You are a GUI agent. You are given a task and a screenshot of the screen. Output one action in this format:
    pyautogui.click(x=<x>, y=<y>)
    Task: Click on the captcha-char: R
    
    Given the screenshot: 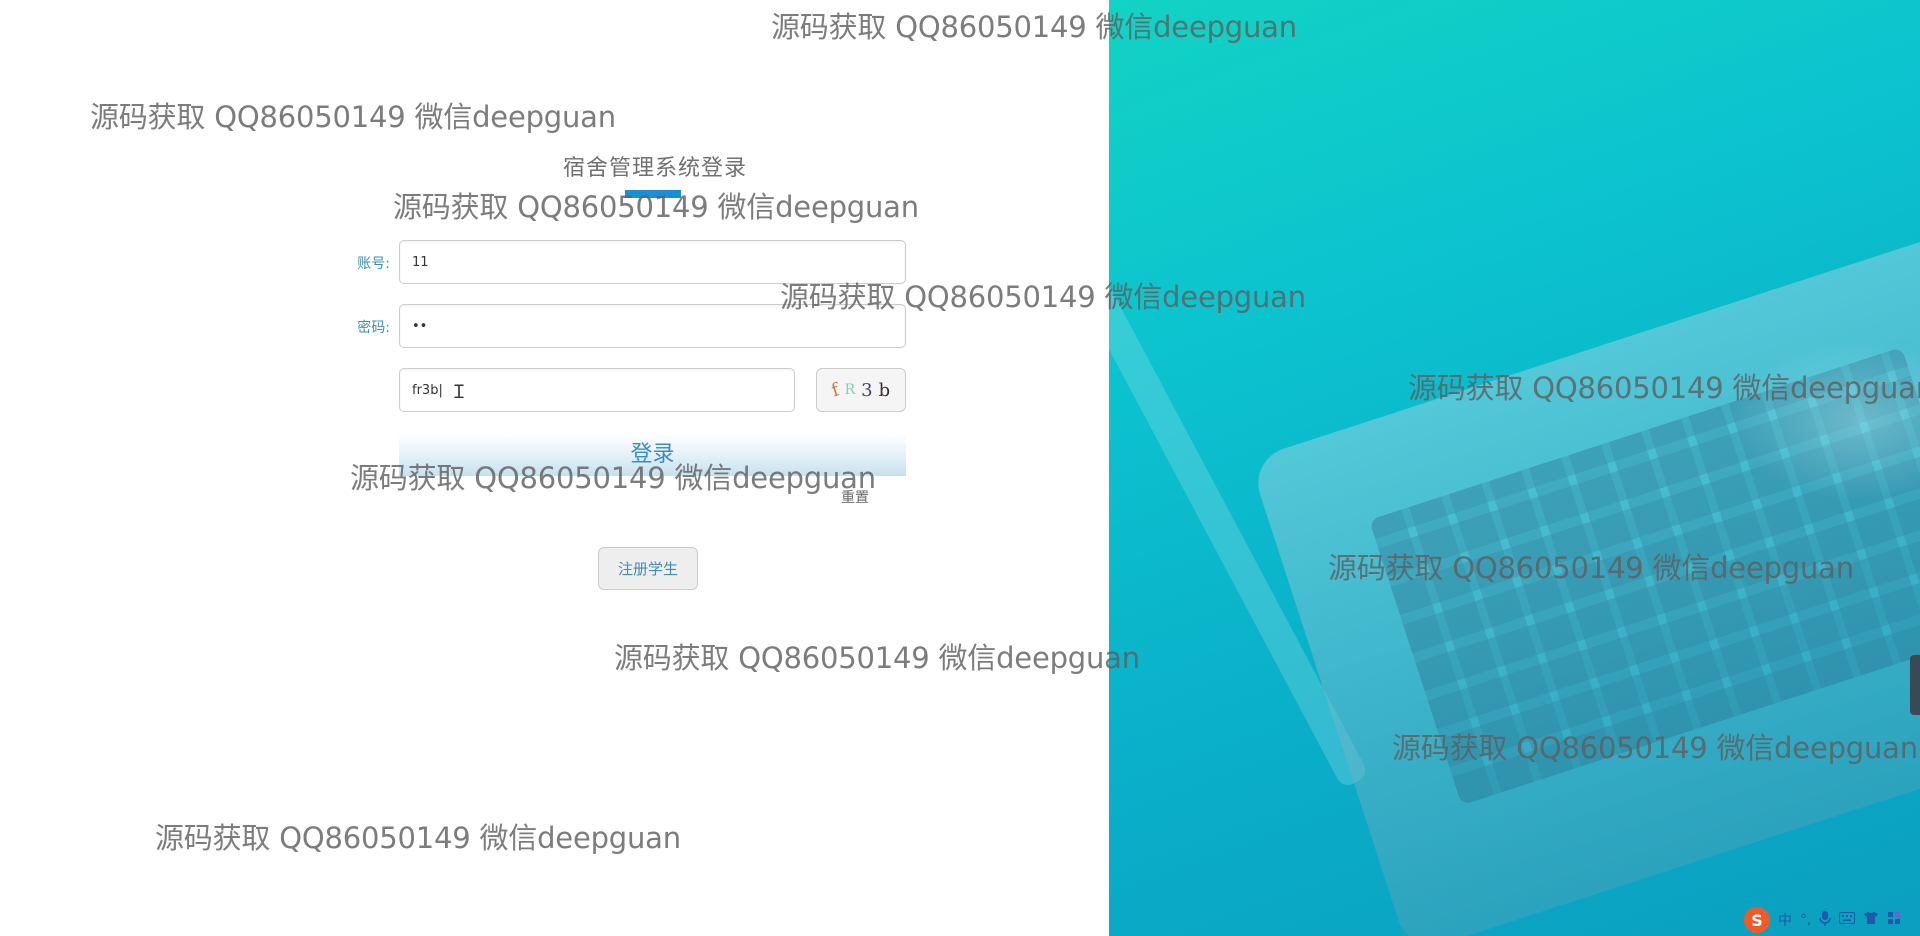 What is the action you would take?
    pyautogui.click(x=850, y=390)
    